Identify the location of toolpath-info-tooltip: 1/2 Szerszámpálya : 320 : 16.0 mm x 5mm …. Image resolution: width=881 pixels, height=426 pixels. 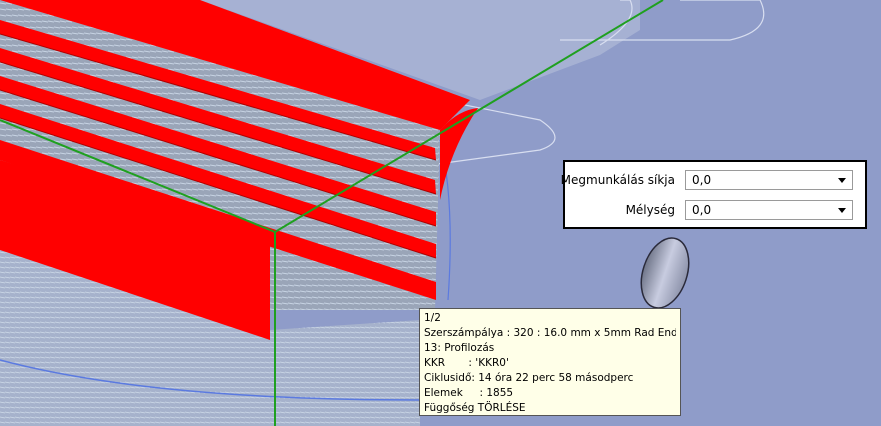
(550, 362).